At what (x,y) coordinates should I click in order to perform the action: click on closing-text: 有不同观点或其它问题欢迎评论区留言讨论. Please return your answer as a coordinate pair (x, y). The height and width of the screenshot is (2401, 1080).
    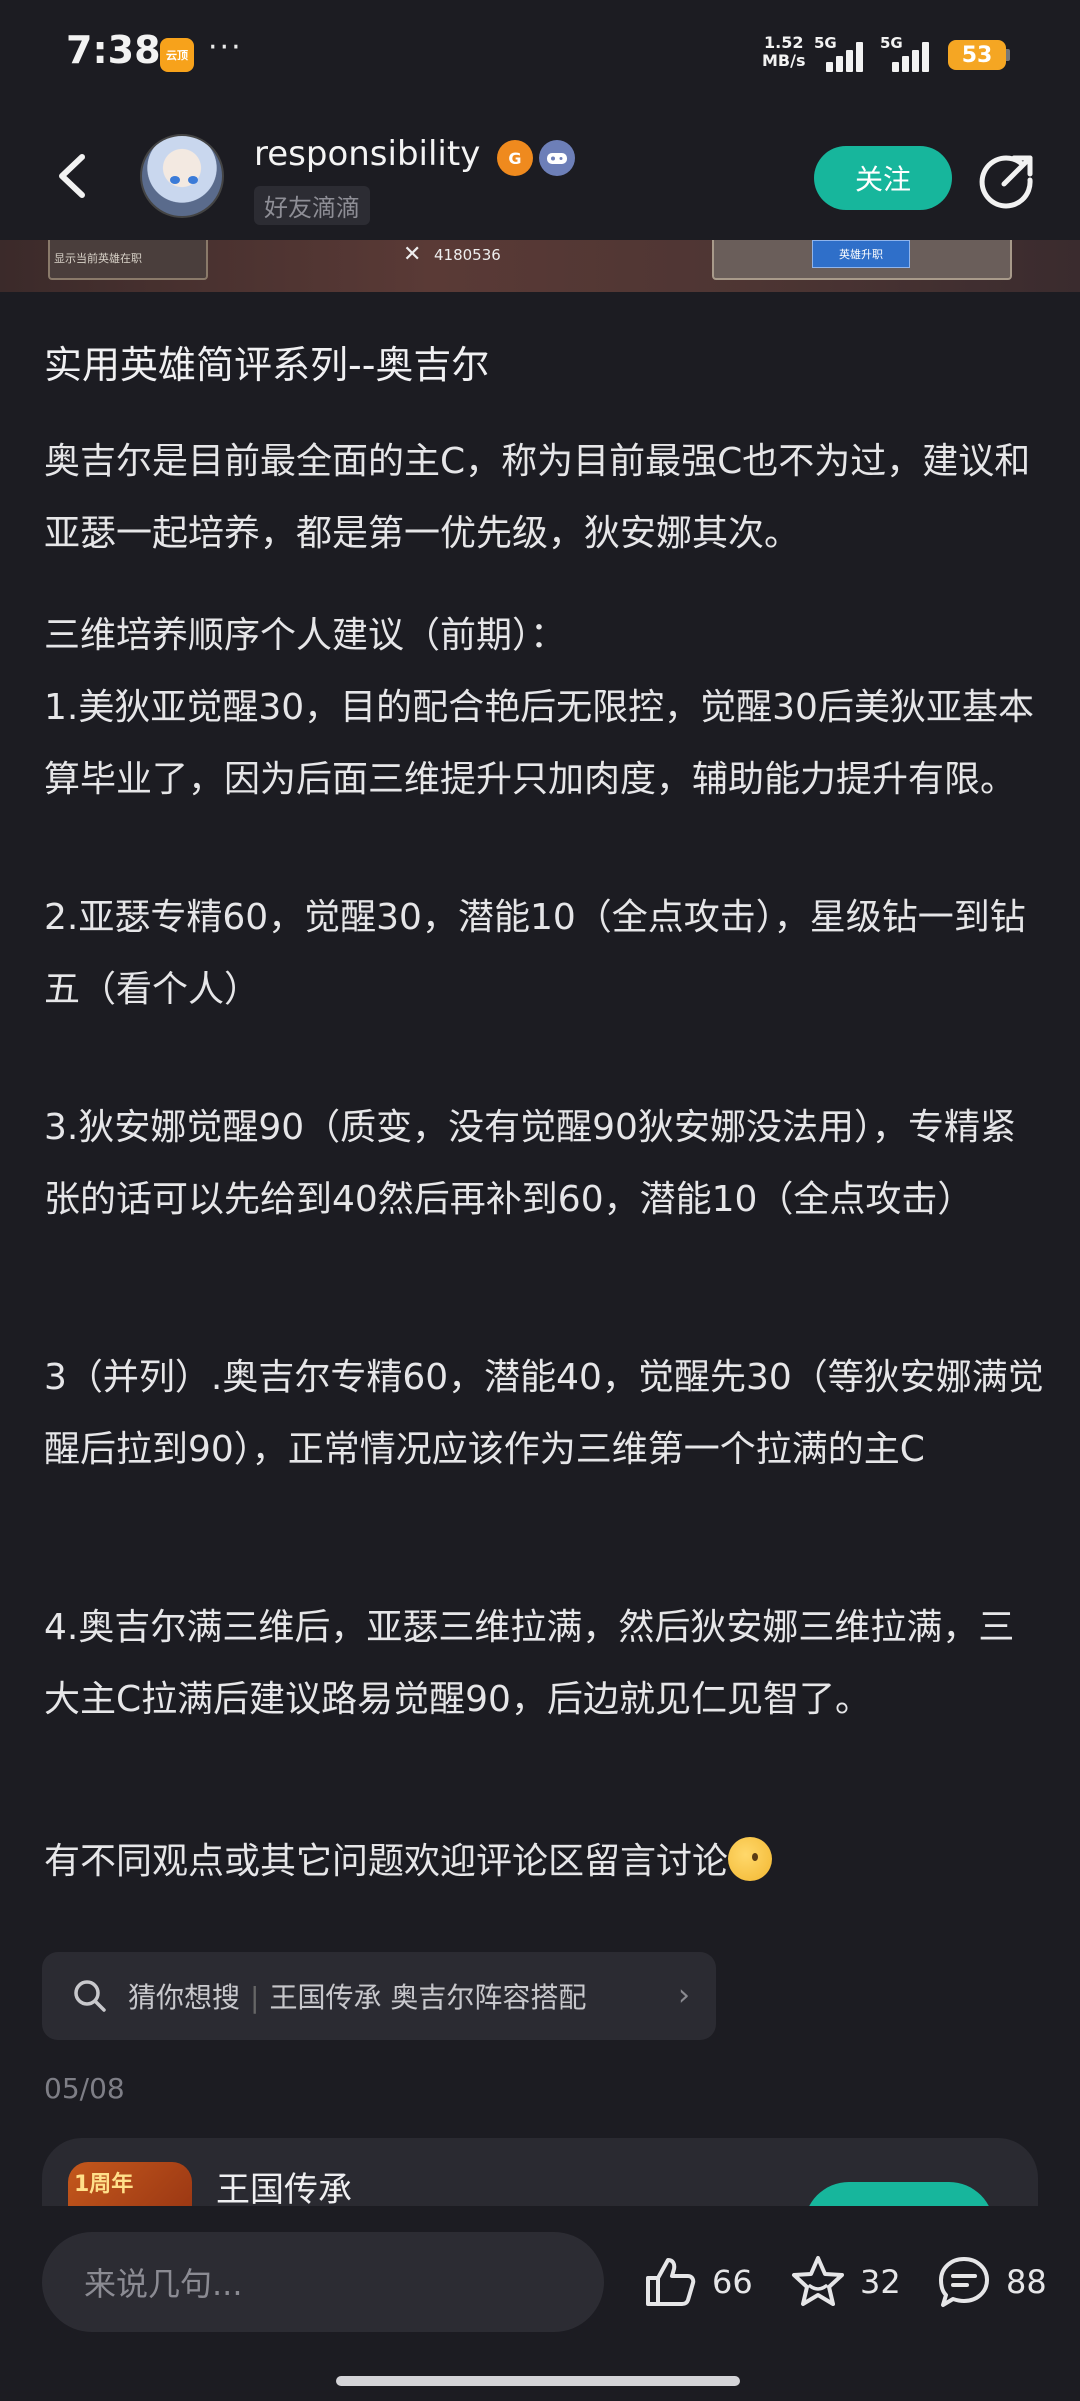
    Looking at the image, I should click on (386, 1861).